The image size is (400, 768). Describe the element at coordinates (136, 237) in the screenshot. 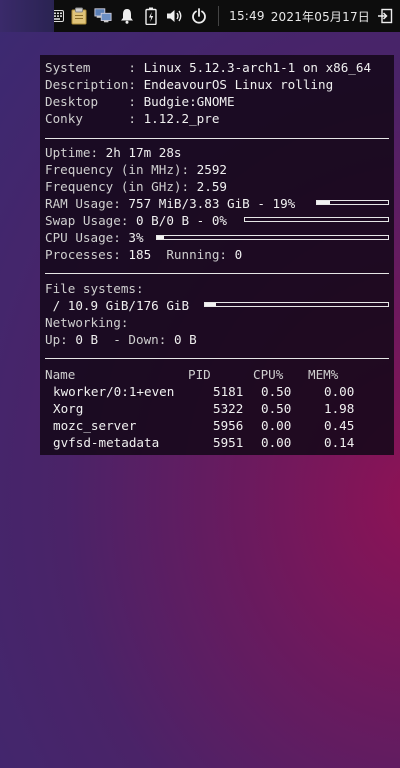

I see `cpu-value: 3%` at that location.